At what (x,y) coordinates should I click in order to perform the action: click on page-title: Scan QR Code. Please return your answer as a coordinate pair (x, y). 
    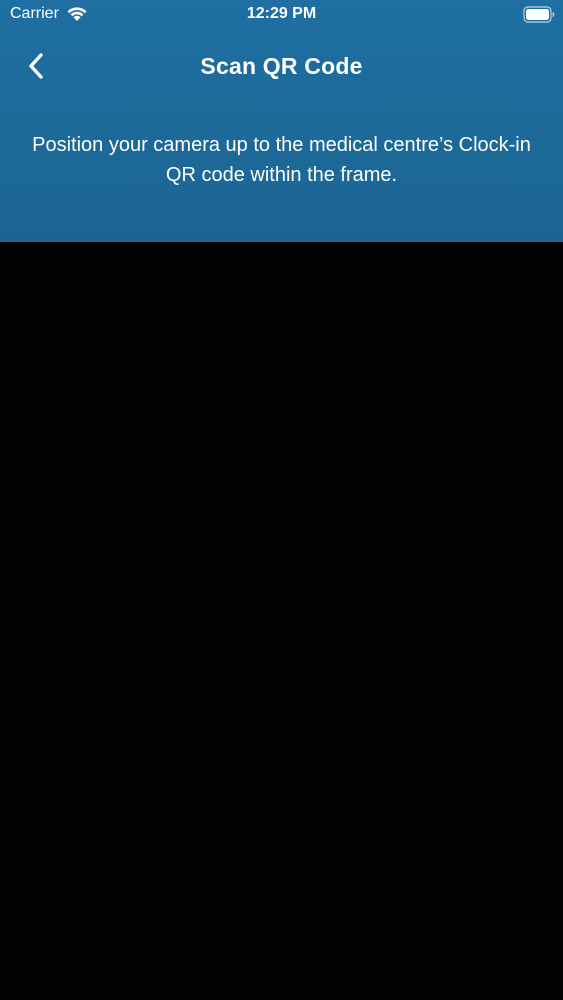
    Looking at the image, I should click on (281, 66).